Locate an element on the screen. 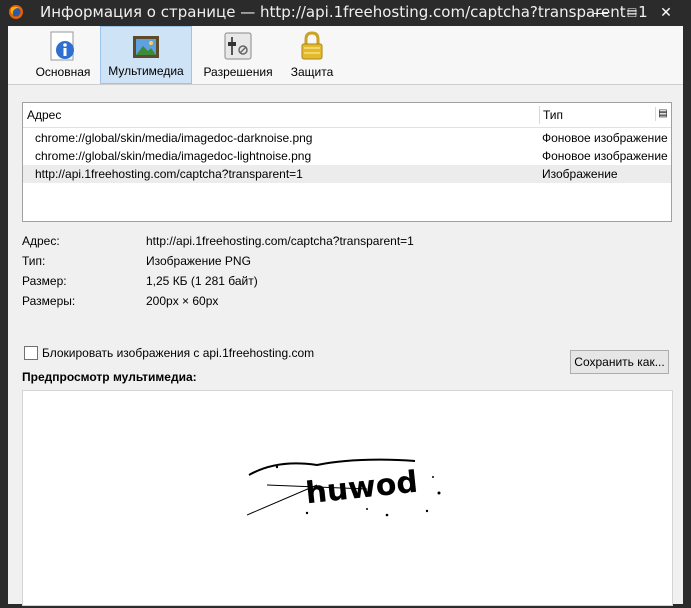 This screenshot has height=608, width=691. row-type: Изображение is located at coordinates (580, 174).